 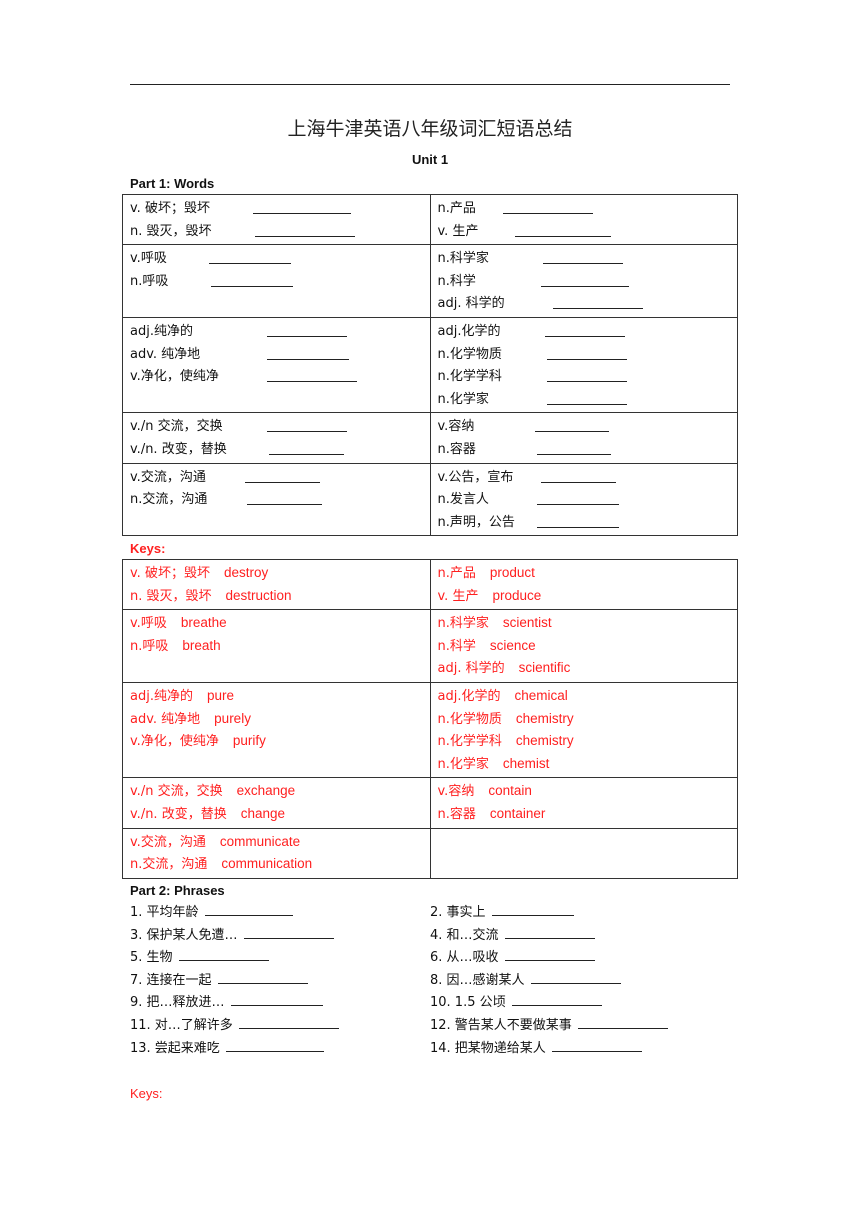 I want to click on key-answer: communicate, so click(x=260, y=841).